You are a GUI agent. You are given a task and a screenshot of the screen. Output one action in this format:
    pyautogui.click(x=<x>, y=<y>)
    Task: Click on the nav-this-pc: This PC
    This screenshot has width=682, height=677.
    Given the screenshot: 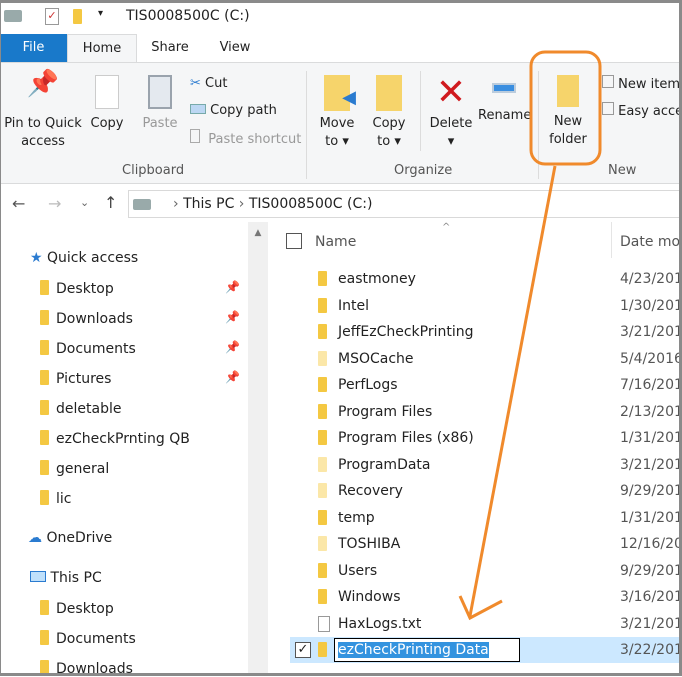 What is the action you would take?
    pyautogui.click(x=66, y=578)
    